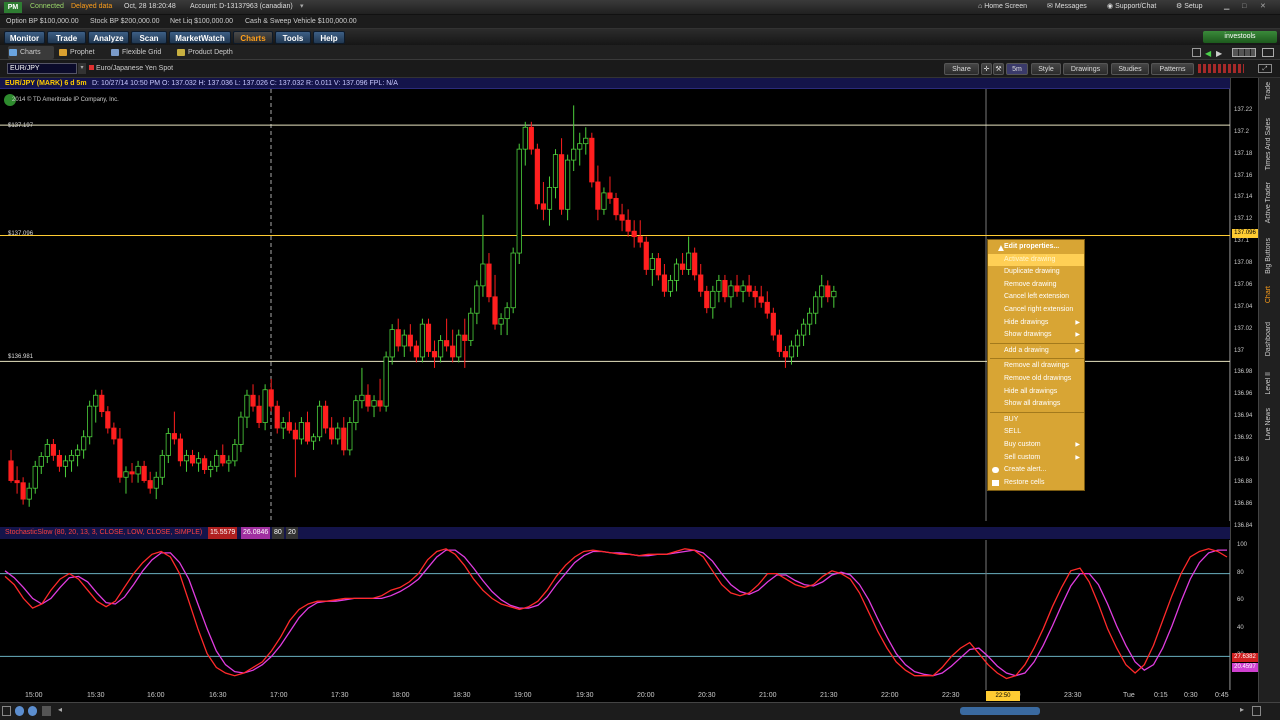 This screenshot has height=720, width=1280. What do you see at coordinates (92, 6) in the screenshot?
I see `delayed-data-label: Delayed data` at bounding box center [92, 6].